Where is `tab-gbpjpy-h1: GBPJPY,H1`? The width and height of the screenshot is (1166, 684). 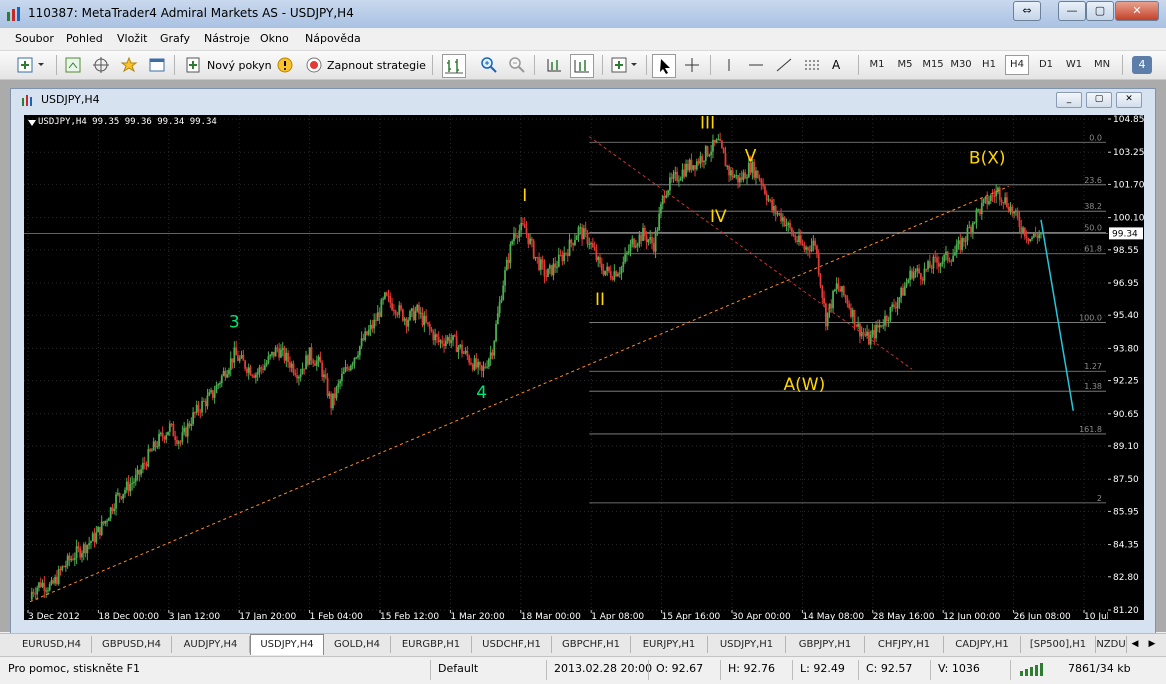 tab-gbpjpy-h1: GBPJPY,H1 is located at coordinates (825, 644).